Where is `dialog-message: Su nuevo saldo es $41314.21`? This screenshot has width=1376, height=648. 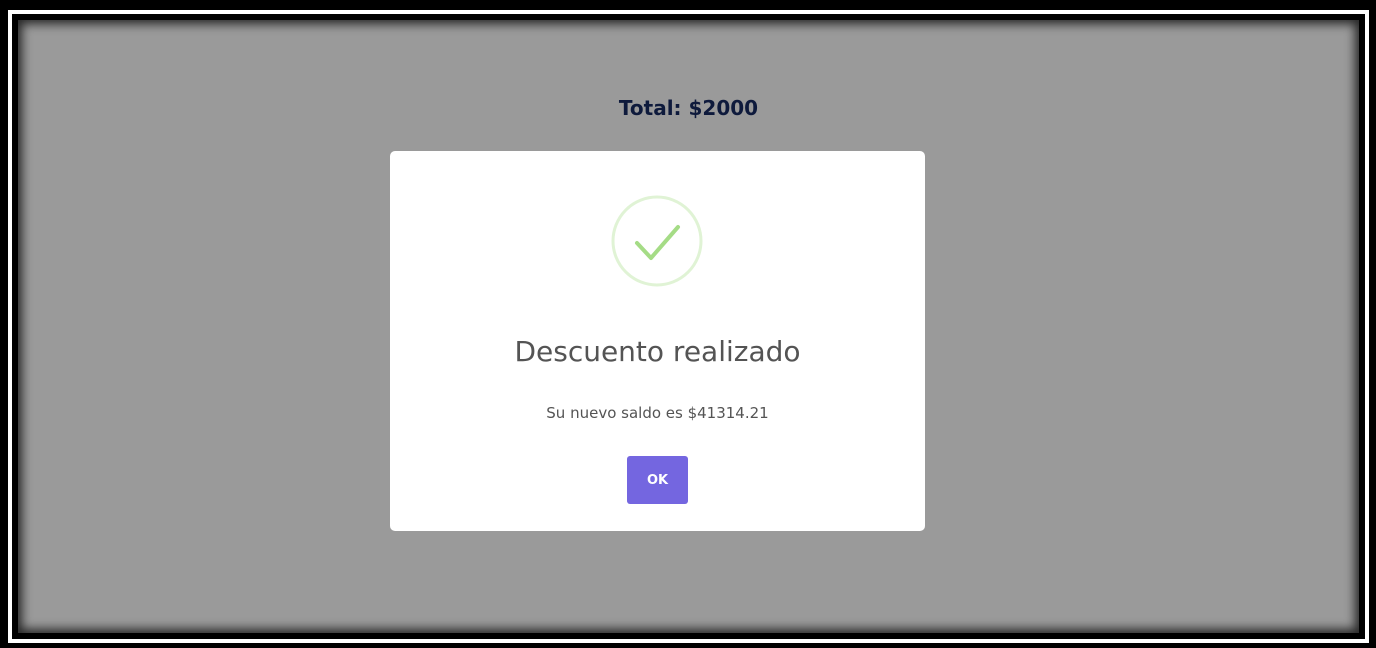 dialog-message: Su nuevo saldo es $41314.21 is located at coordinates (657, 413).